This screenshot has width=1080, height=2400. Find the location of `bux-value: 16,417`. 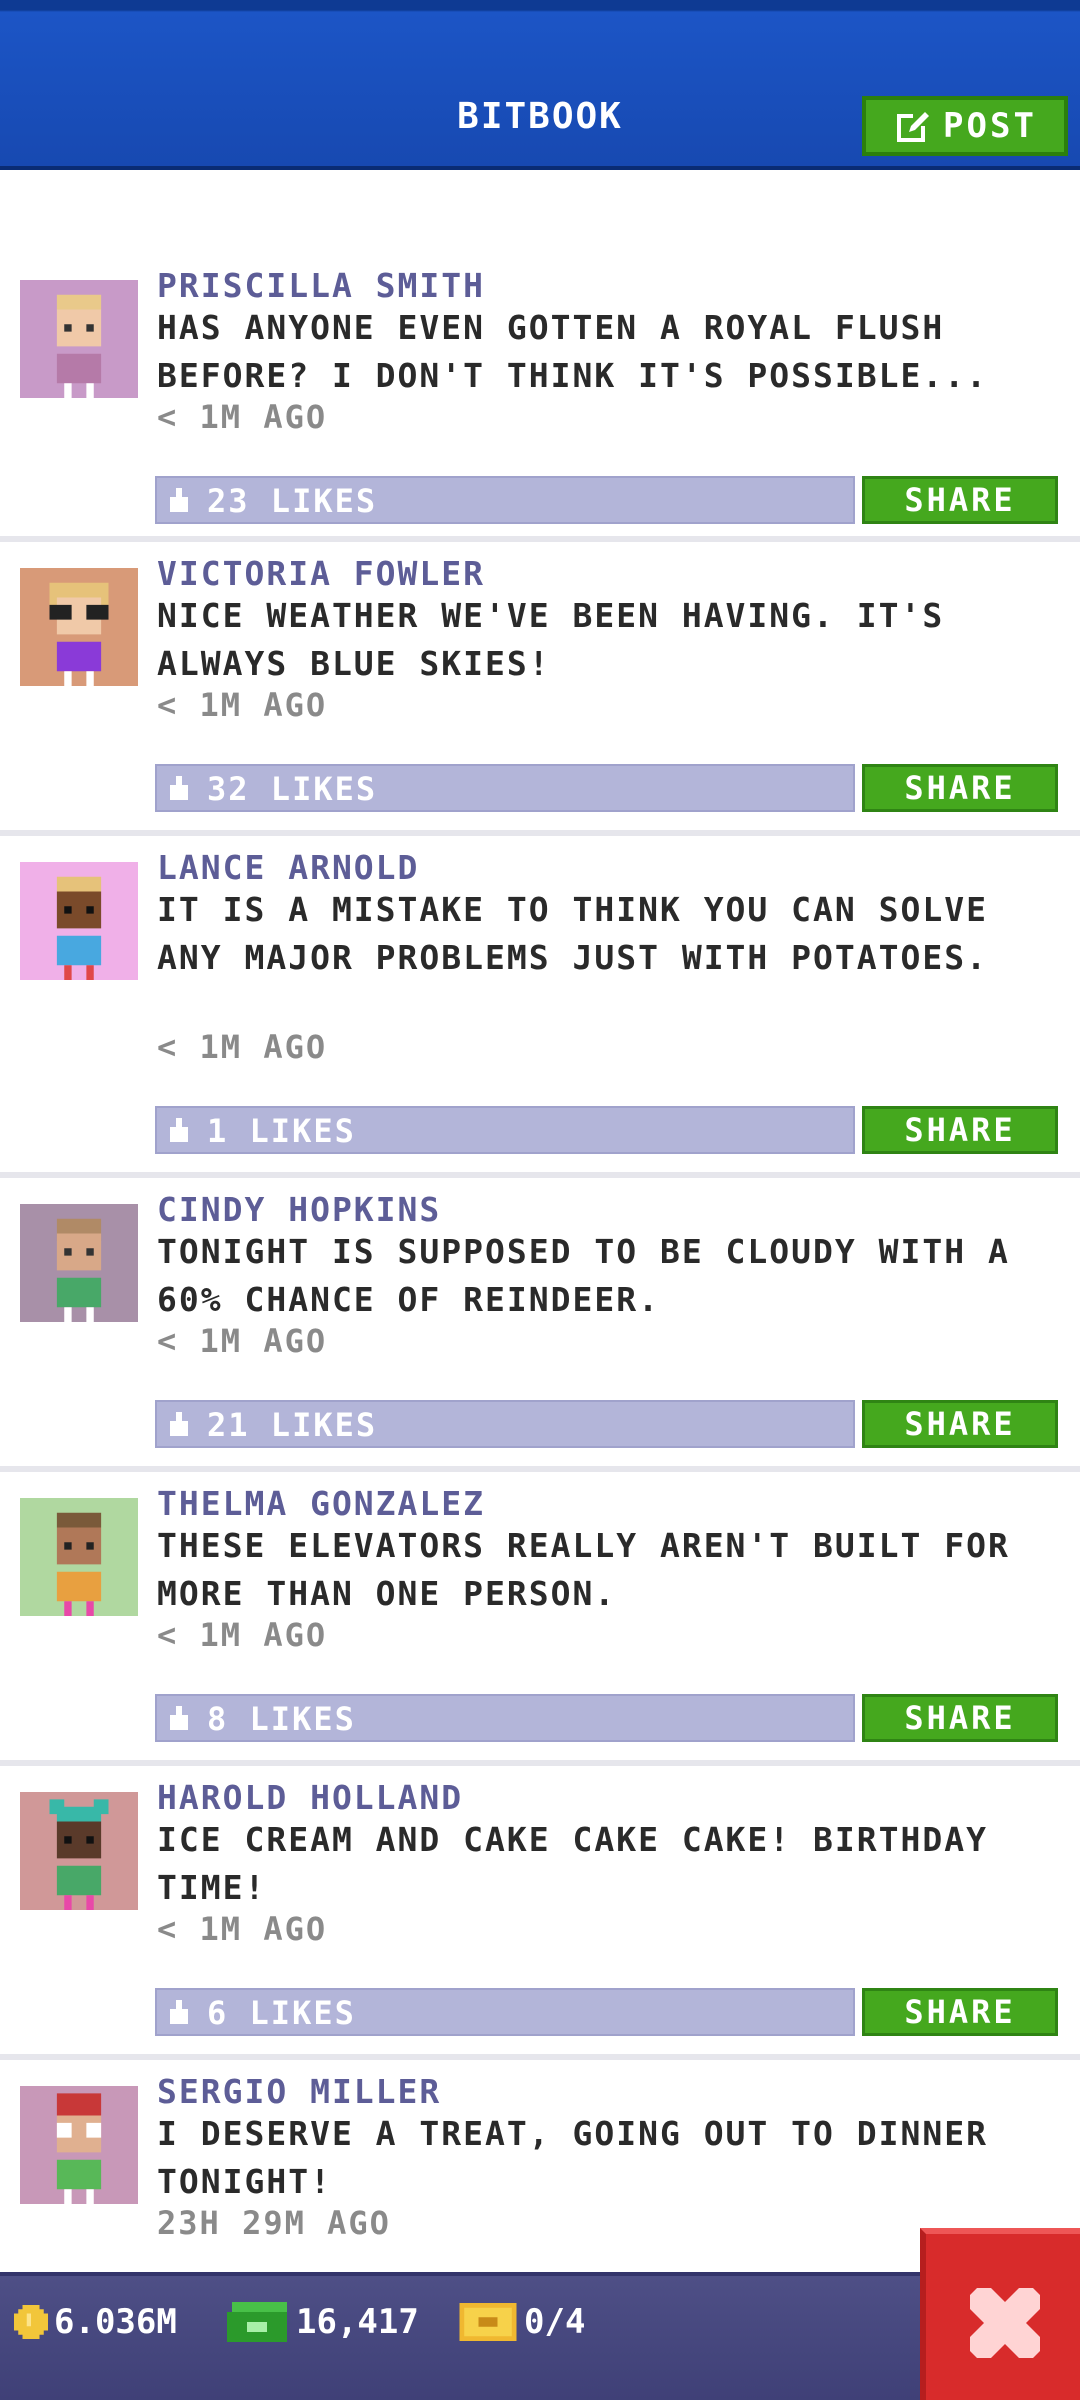

bux-value: 16,417 is located at coordinates (357, 2322).